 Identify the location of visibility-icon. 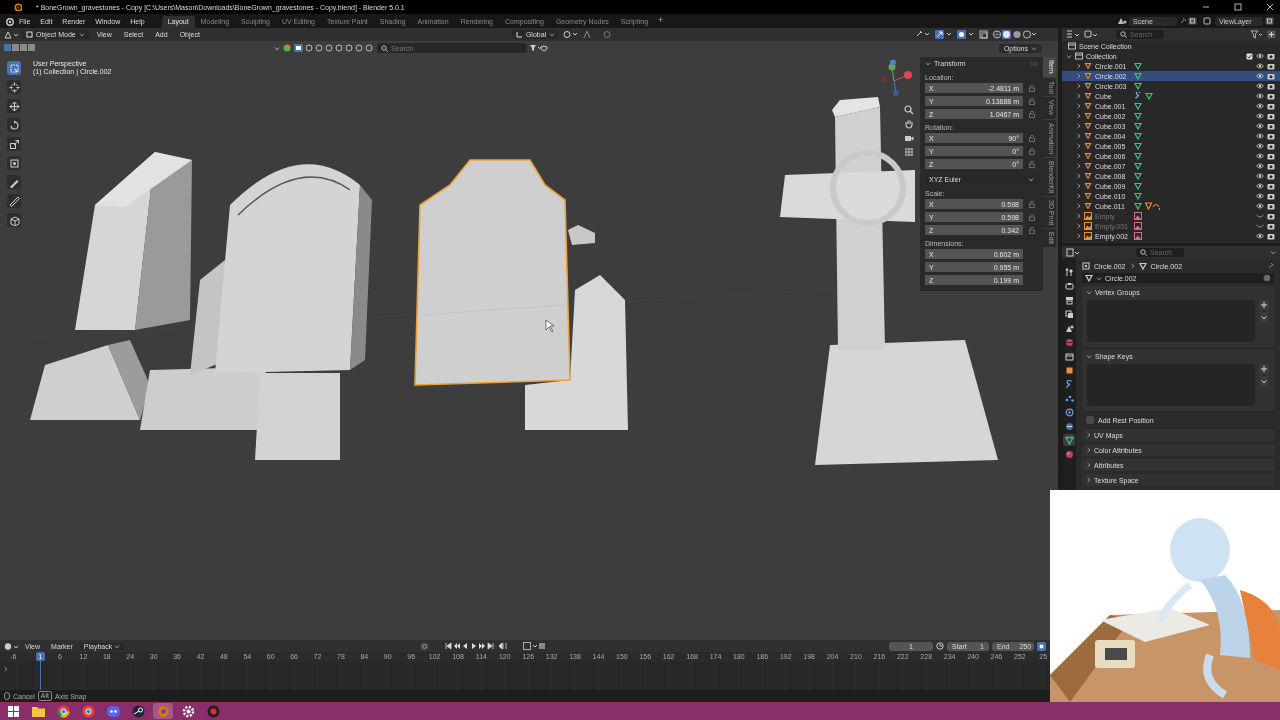
(923, 34).